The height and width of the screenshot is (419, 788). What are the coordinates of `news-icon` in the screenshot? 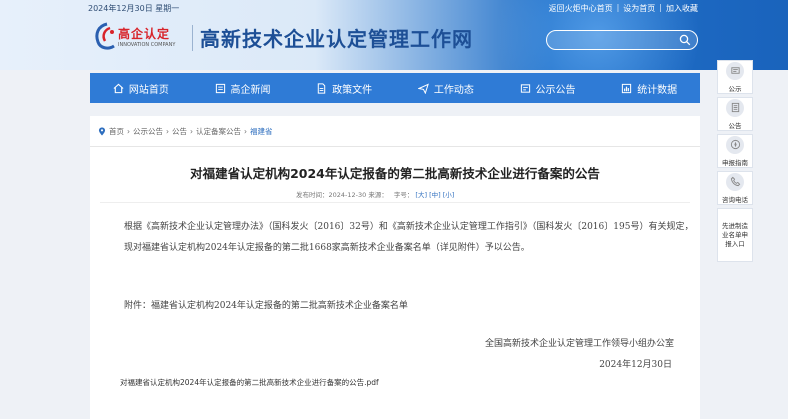 It's located at (220, 88).